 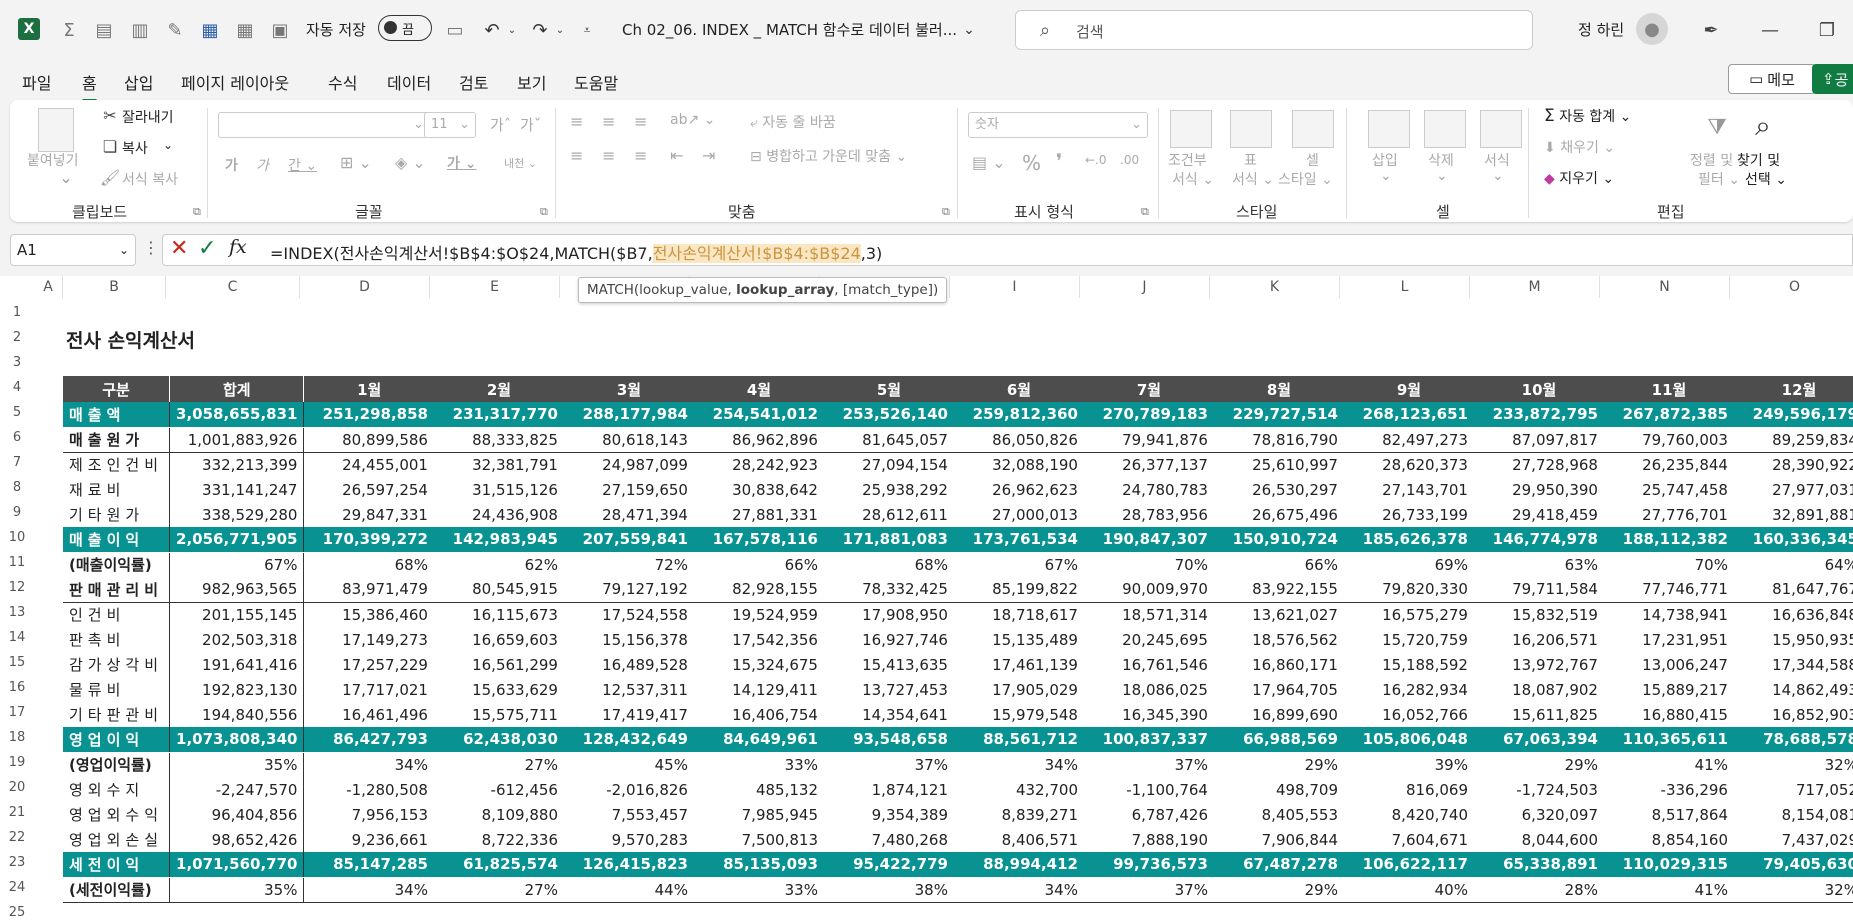 I want to click on month-cell: 17,149,273, so click(x=369, y=639).